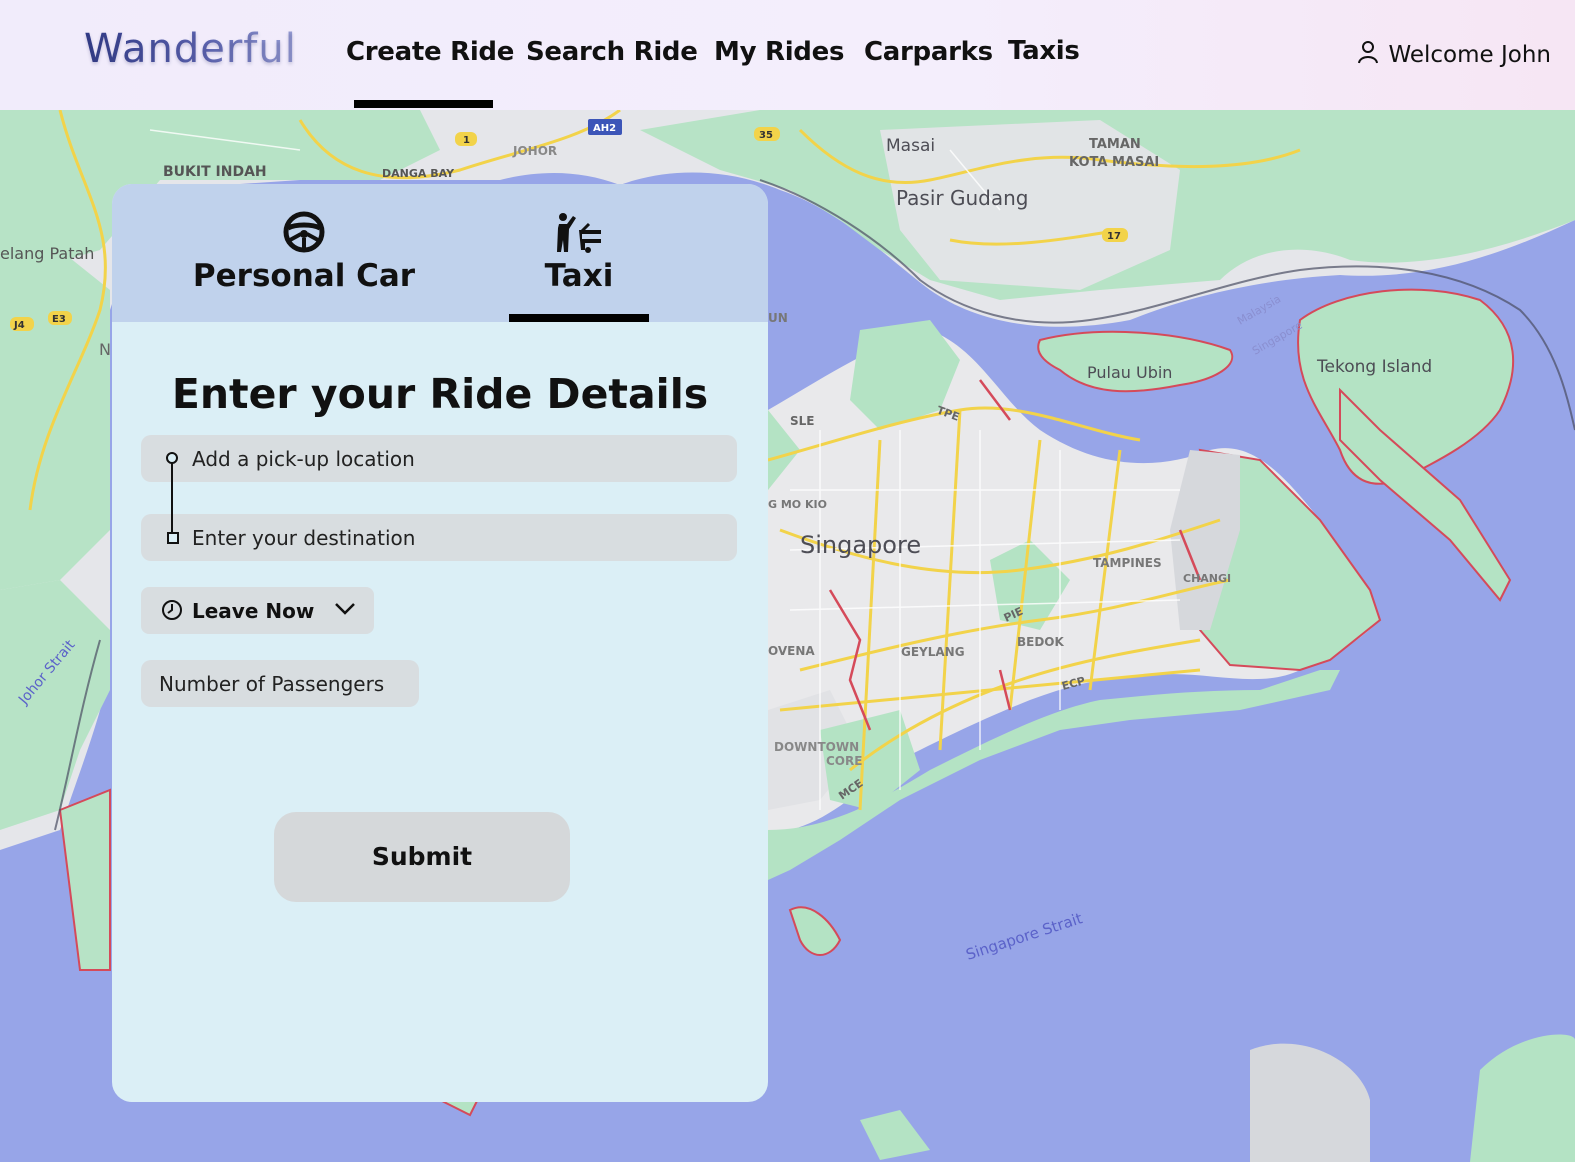 This screenshot has width=1575, height=1162. Describe the element at coordinates (1374, 367) in the screenshot. I see `map-label-tekong-island: Tekong Island` at that location.